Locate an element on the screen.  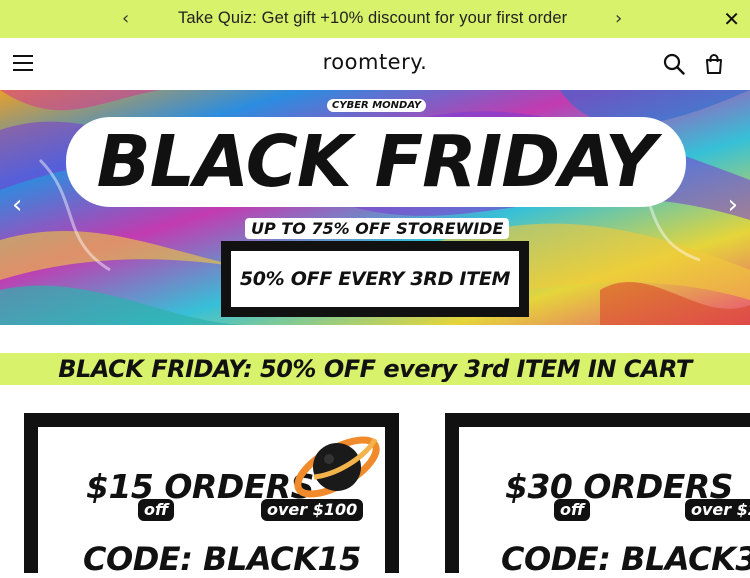
coupon-code: CODE: BLACK3 is located at coordinates (625, 559).